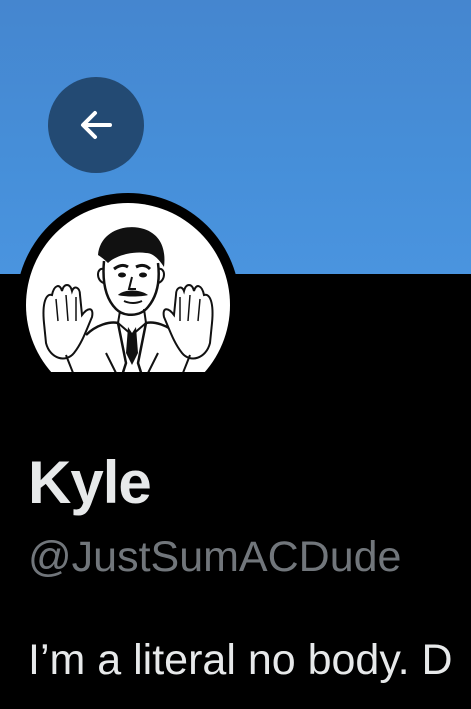 This screenshot has width=471, height=709. What do you see at coordinates (240, 660) in the screenshot?
I see `profile-bio: I’m a literal no body. D` at bounding box center [240, 660].